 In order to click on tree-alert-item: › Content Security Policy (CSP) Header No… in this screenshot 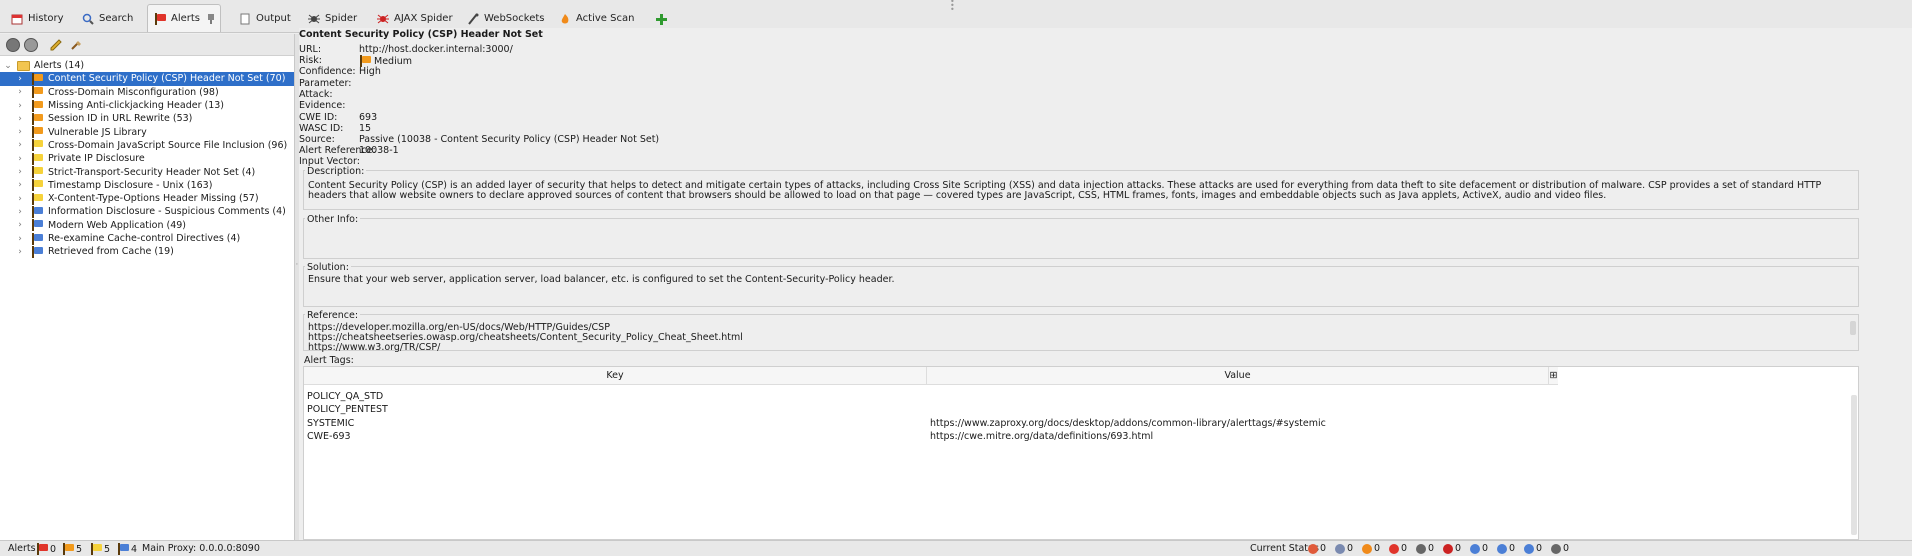, I will do `click(147, 79)`.